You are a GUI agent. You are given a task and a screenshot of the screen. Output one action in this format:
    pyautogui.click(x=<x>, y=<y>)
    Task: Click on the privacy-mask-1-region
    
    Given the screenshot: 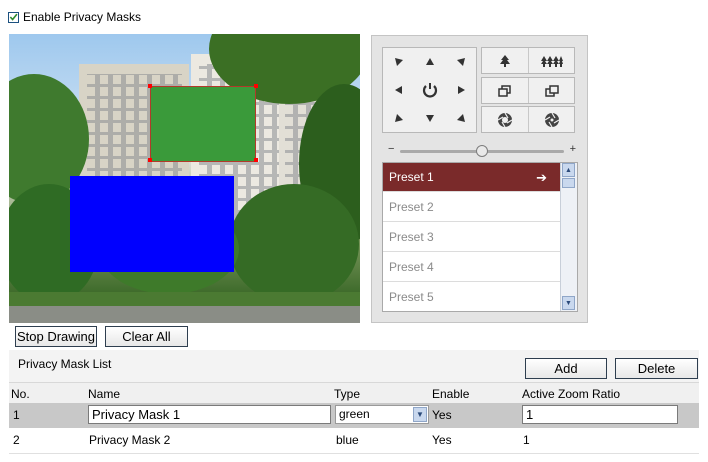 What is the action you would take?
    pyautogui.click(x=203, y=124)
    